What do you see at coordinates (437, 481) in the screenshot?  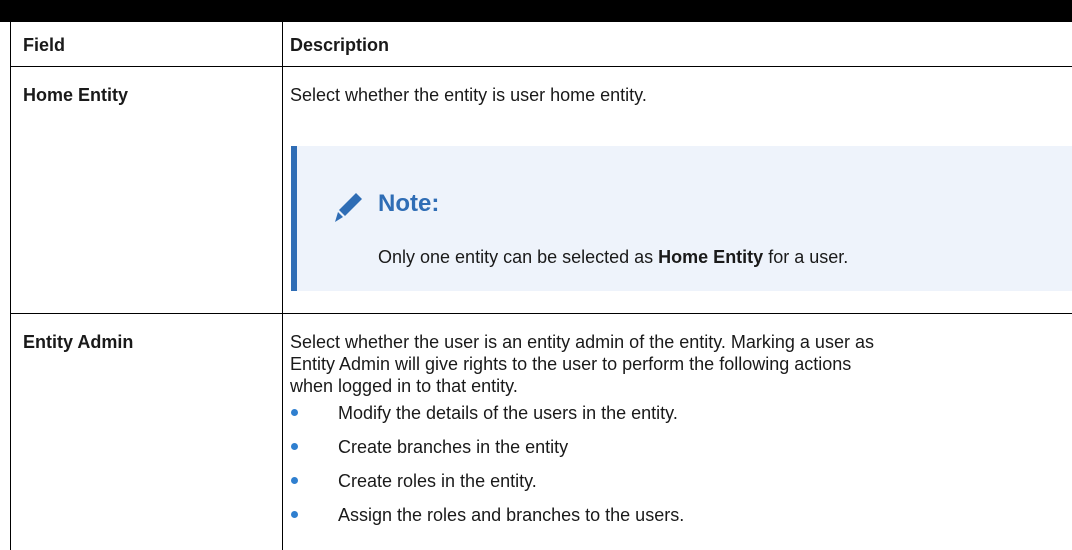 I see `bullet-item: Create roles in the entity.` at bounding box center [437, 481].